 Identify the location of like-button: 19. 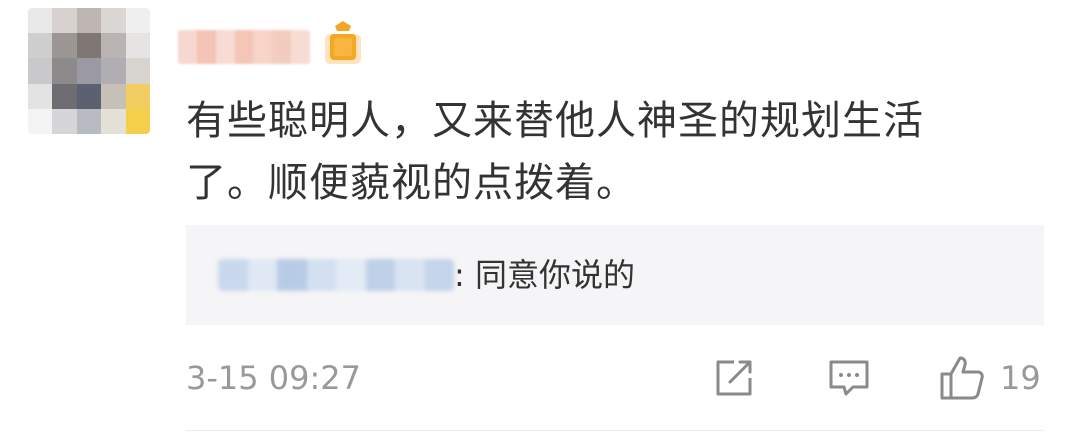
(989, 378).